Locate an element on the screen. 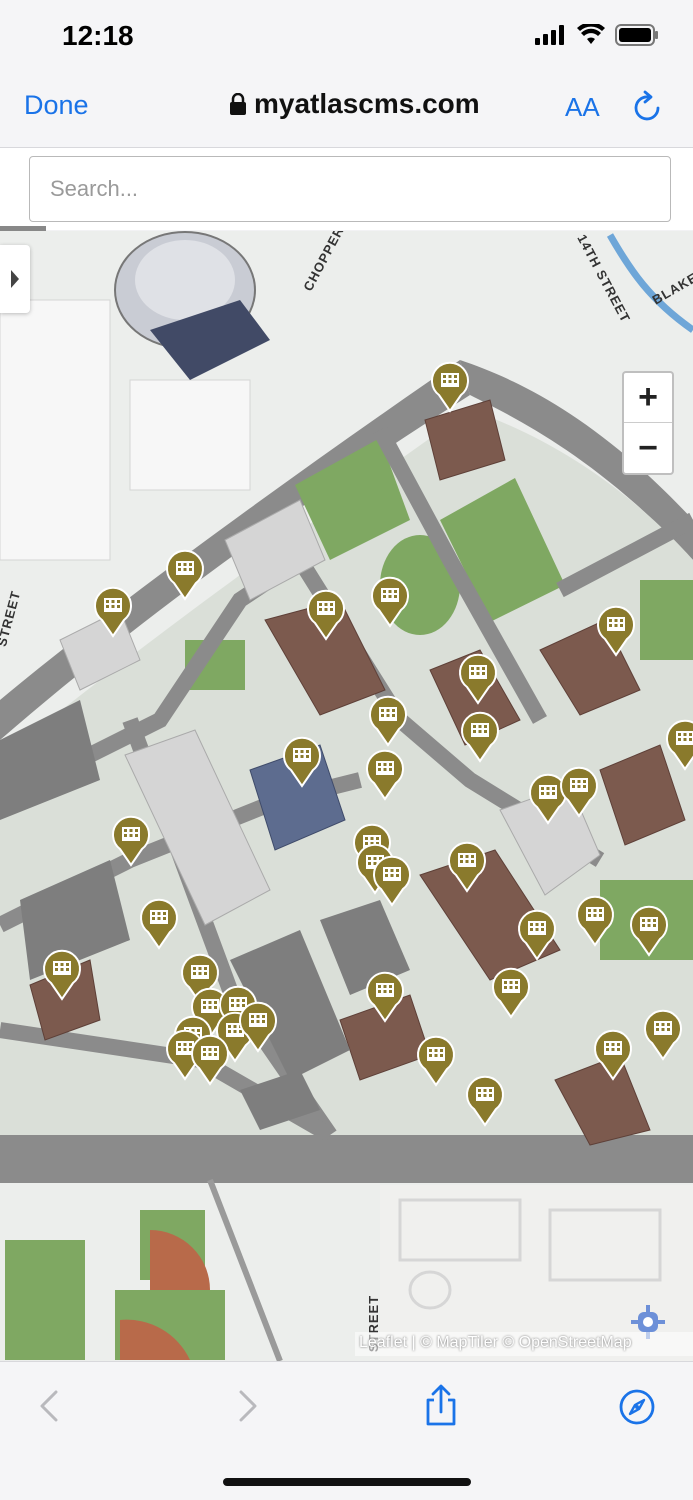 This screenshot has width=693, height=1500. forward-button is located at coordinates (249, 1408).